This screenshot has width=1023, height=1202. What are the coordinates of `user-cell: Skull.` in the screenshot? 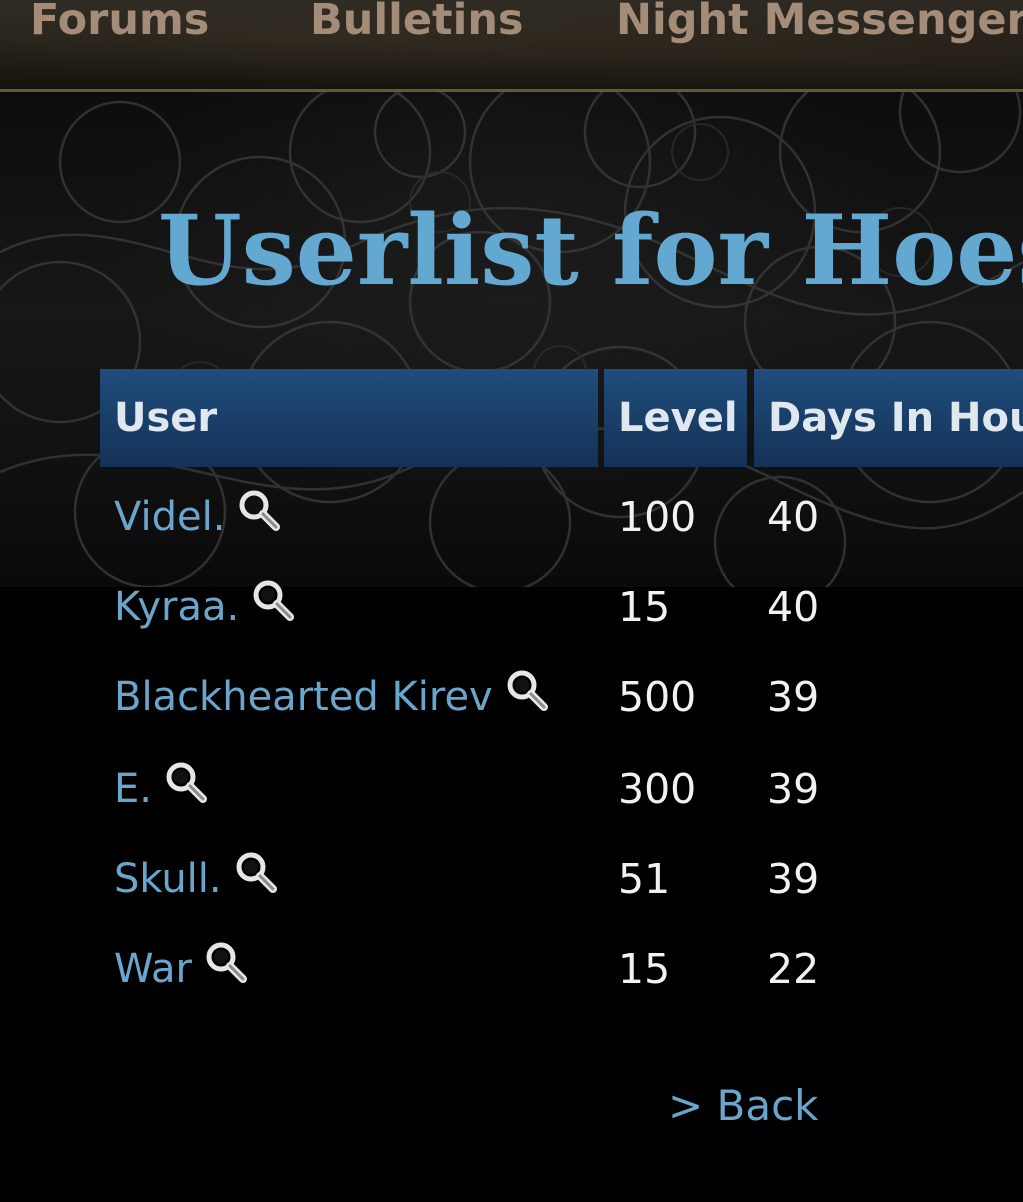 It's located at (197, 879).